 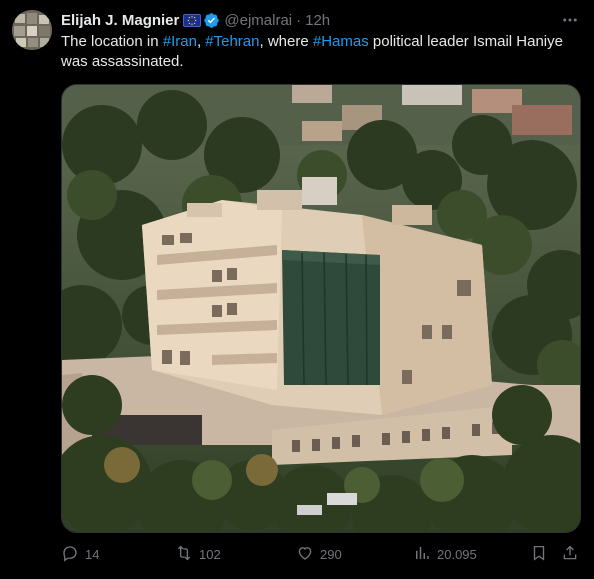 I want to click on views-chart-icon, so click(x=422, y=554).